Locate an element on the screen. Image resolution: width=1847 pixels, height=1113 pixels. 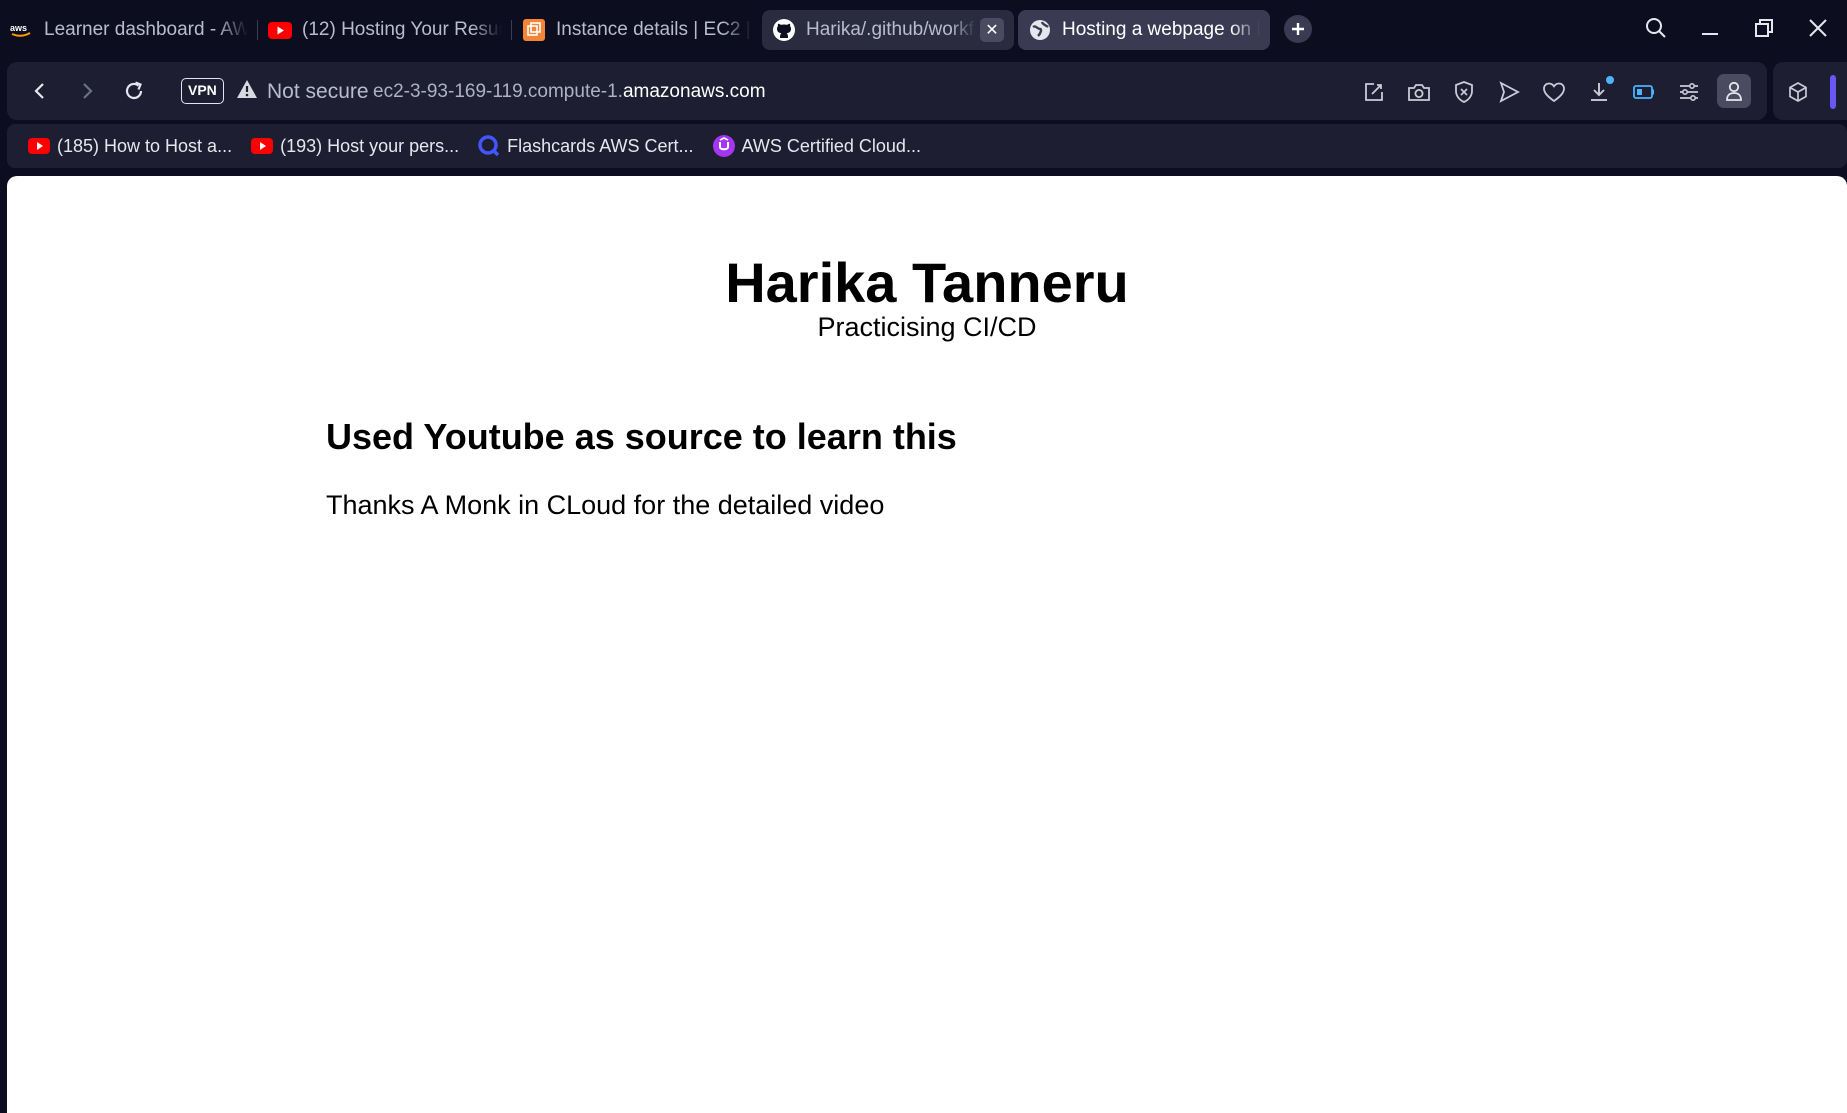
search-icon is located at coordinates (1656, 28).